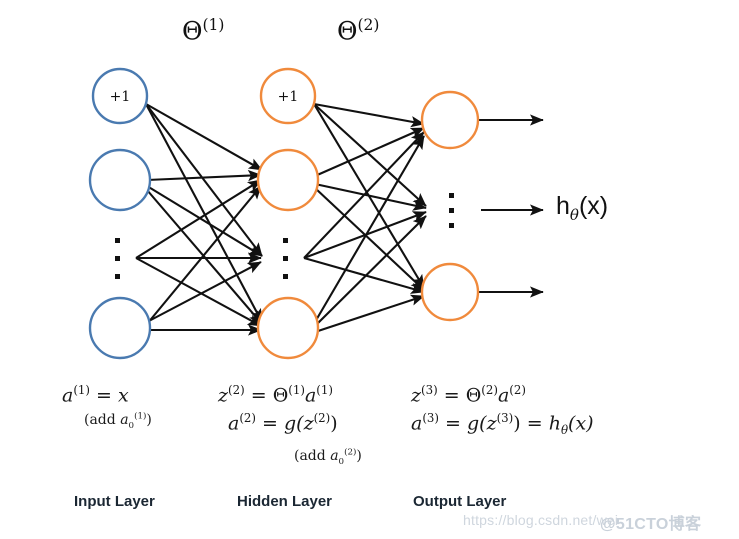 Image resolution: width=739 pixels, height=539 pixels. Describe the element at coordinates (451, 395) in the screenshot. I see `output-formula-eq: =` at that location.